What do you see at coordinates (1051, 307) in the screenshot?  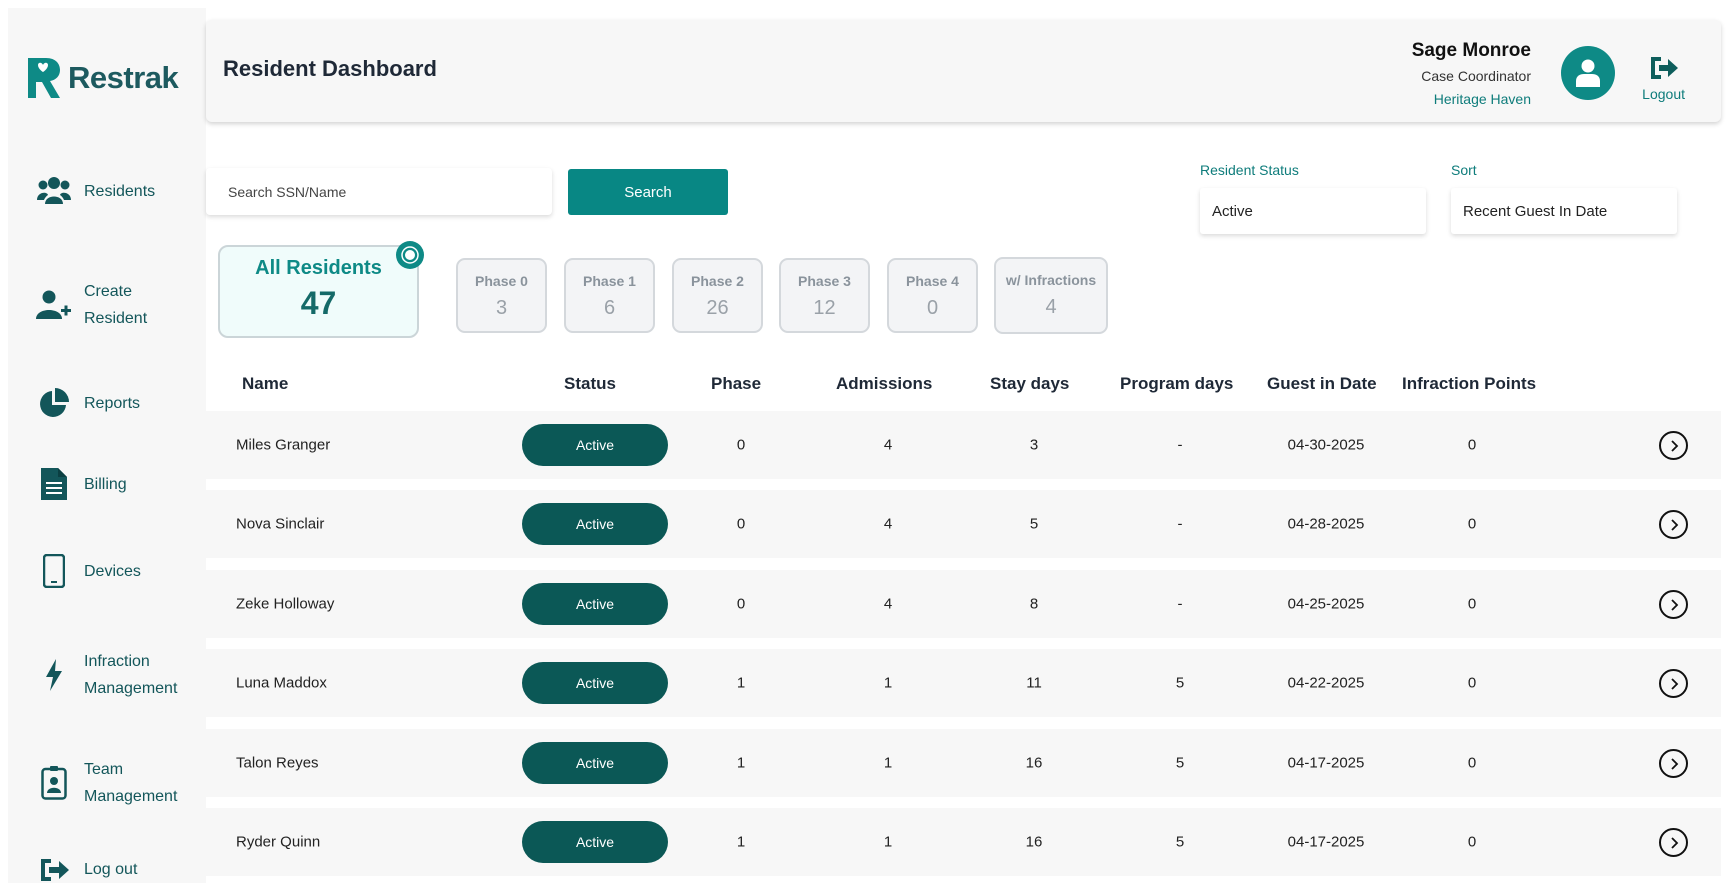 I see `phase-card-count: 4` at bounding box center [1051, 307].